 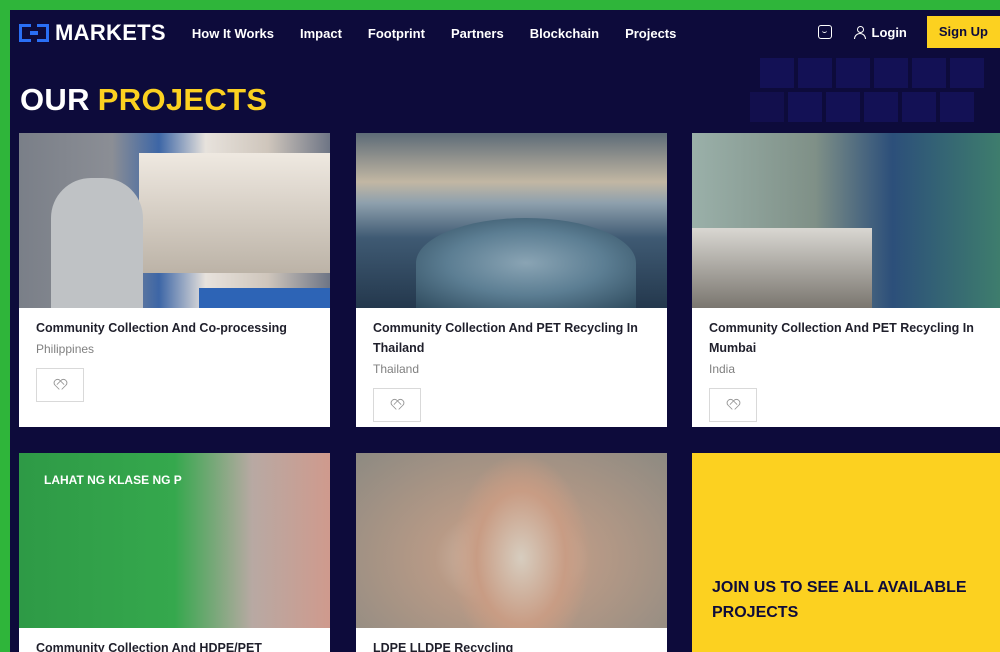 What do you see at coordinates (110, 32) in the screenshot?
I see `logo-text: MARKETS` at bounding box center [110, 32].